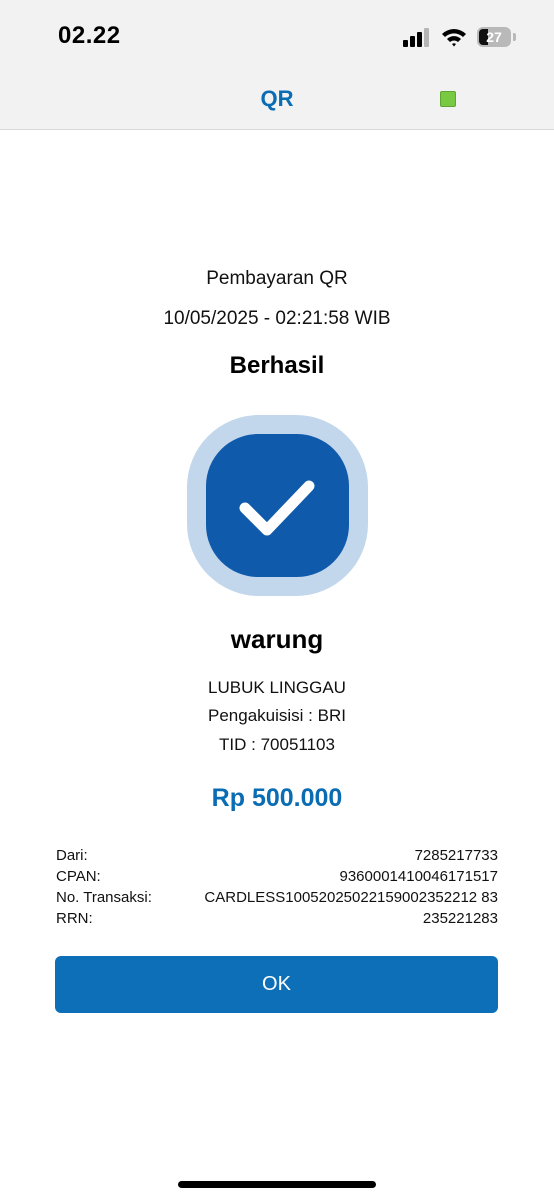 The width and height of the screenshot is (554, 1200). What do you see at coordinates (277, 715) in the screenshot?
I see `merchant-acquirer: Pengakuisisi : BRI` at bounding box center [277, 715].